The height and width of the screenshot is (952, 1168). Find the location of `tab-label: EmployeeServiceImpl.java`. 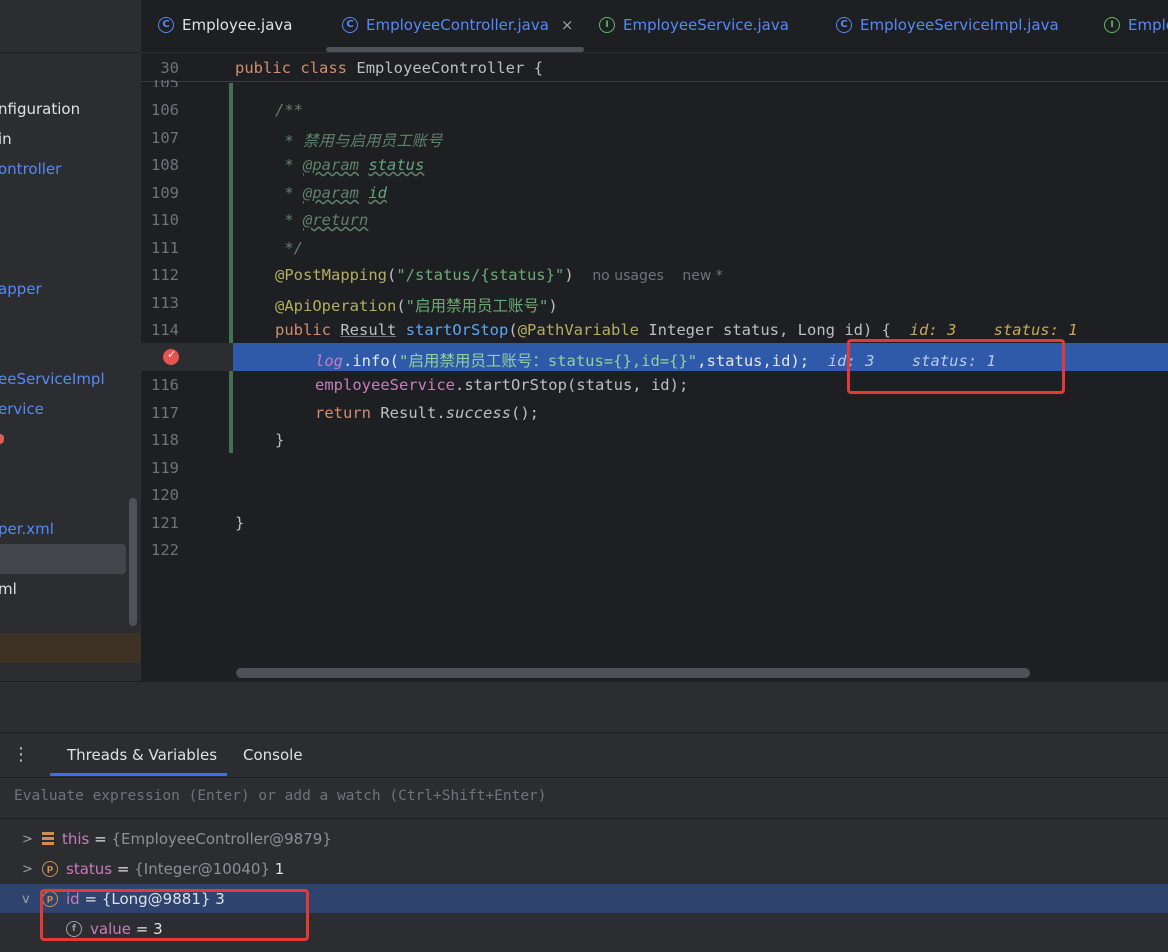

tab-label: EmployeeServiceImpl.java is located at coordinates (959, 25).